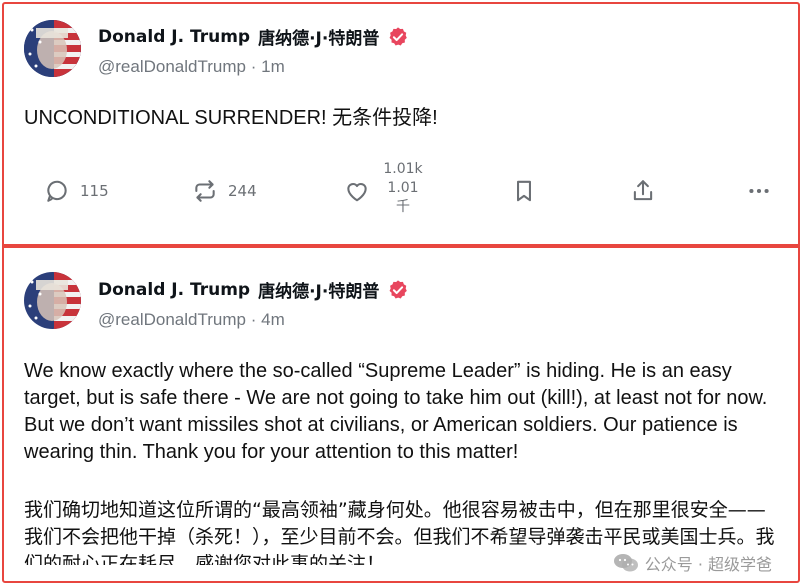  What do you see at coordinates (403, 207) in the screenshot?
I see `like-count-unit: 千` at bounding box center [403, 207].